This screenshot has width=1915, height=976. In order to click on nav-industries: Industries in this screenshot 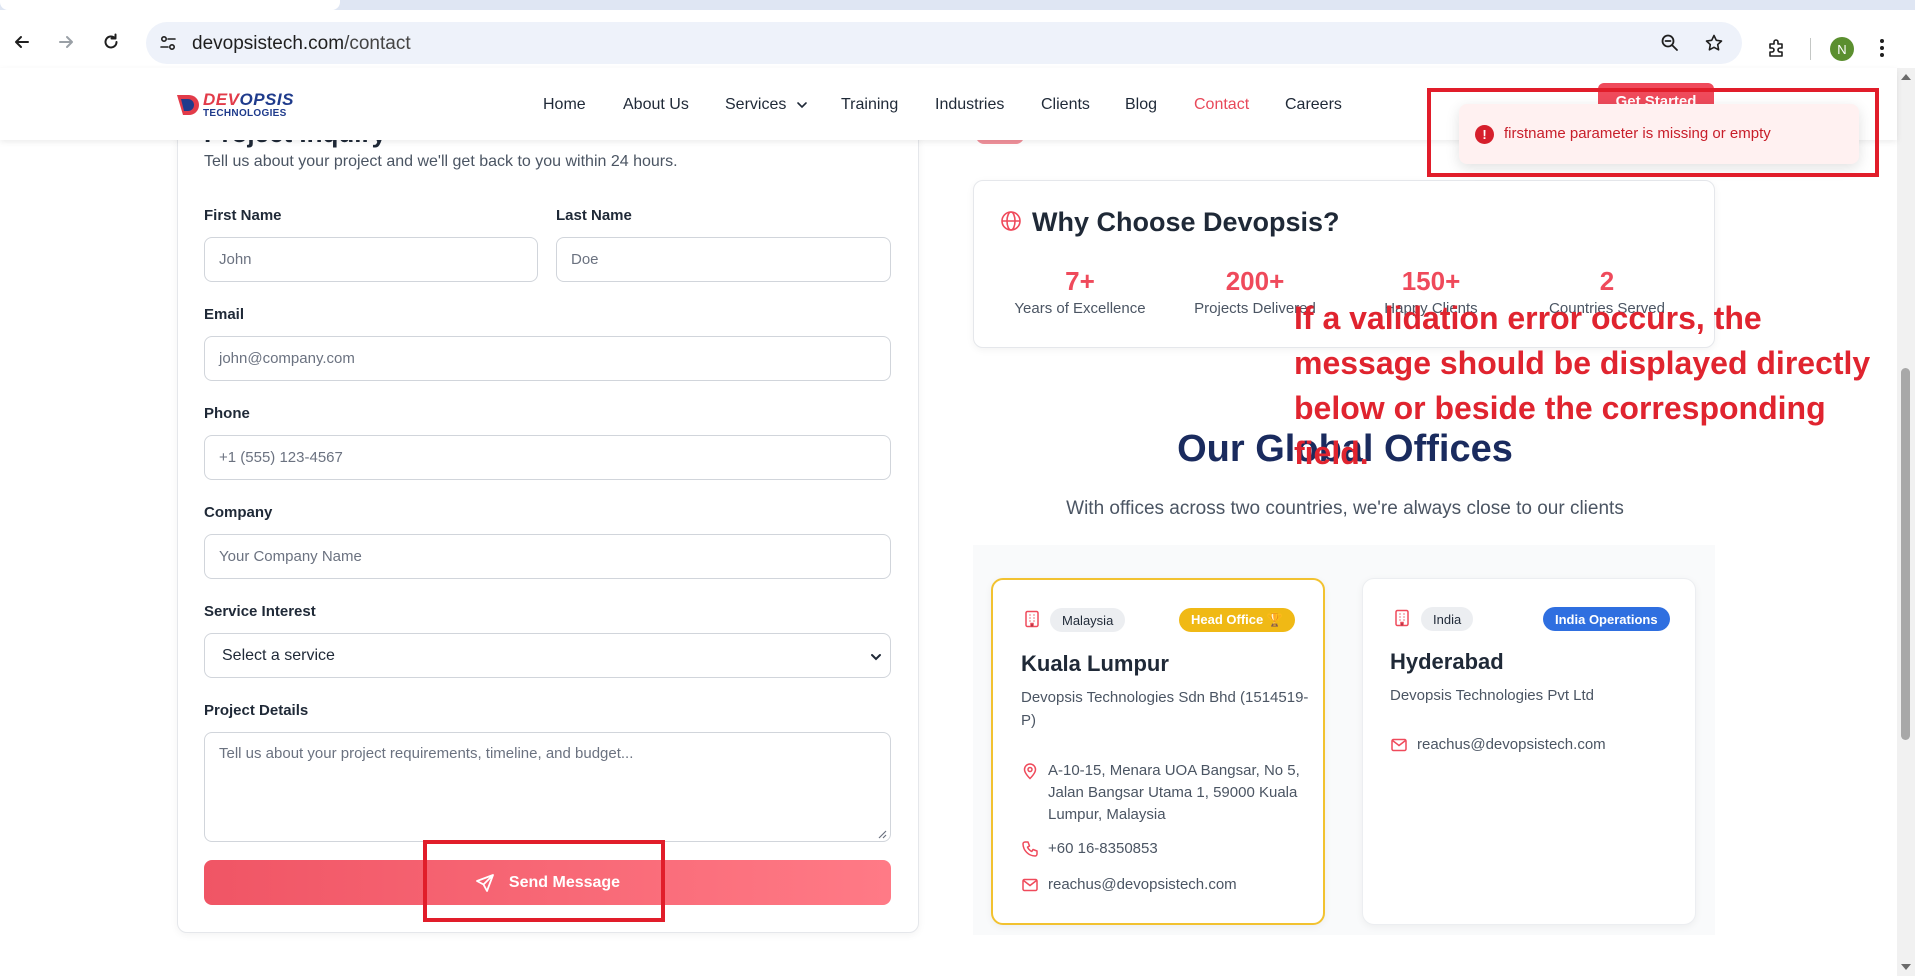, I will do `click(969, 105)`.